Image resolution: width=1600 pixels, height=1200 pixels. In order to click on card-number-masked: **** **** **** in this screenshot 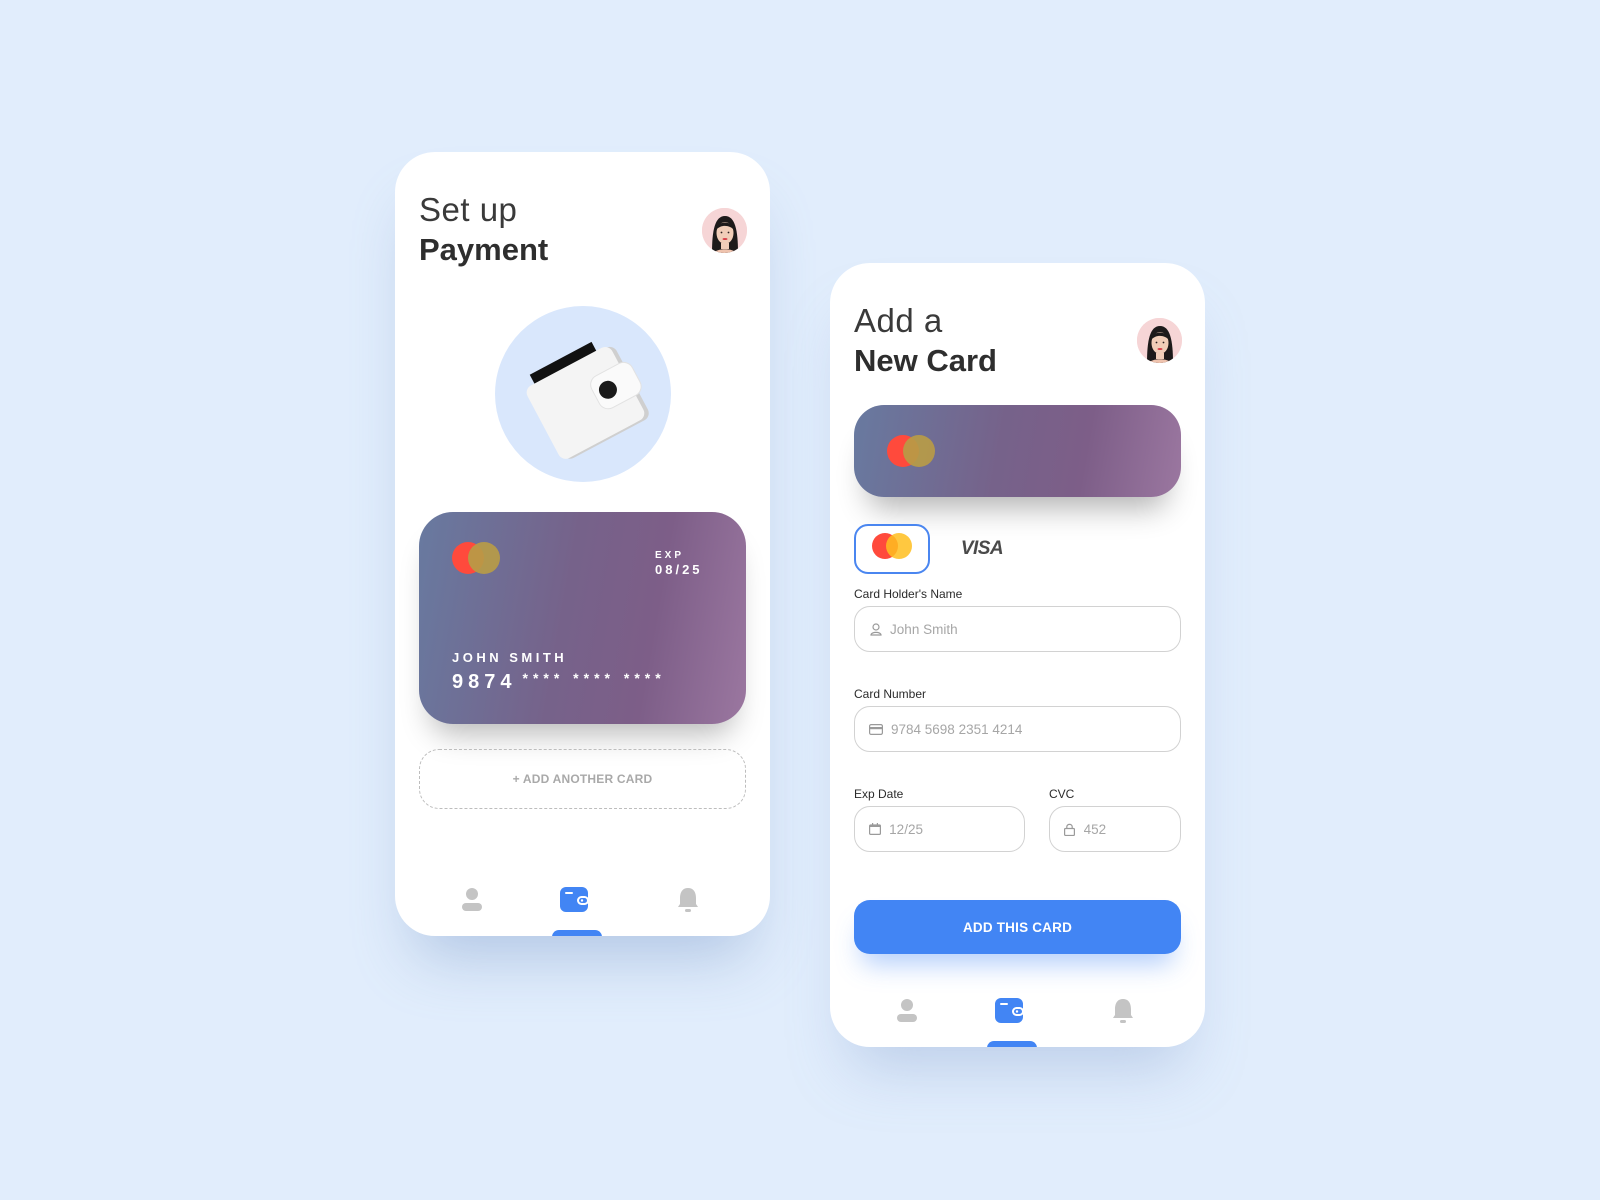, I will do `click(594, 678)`.